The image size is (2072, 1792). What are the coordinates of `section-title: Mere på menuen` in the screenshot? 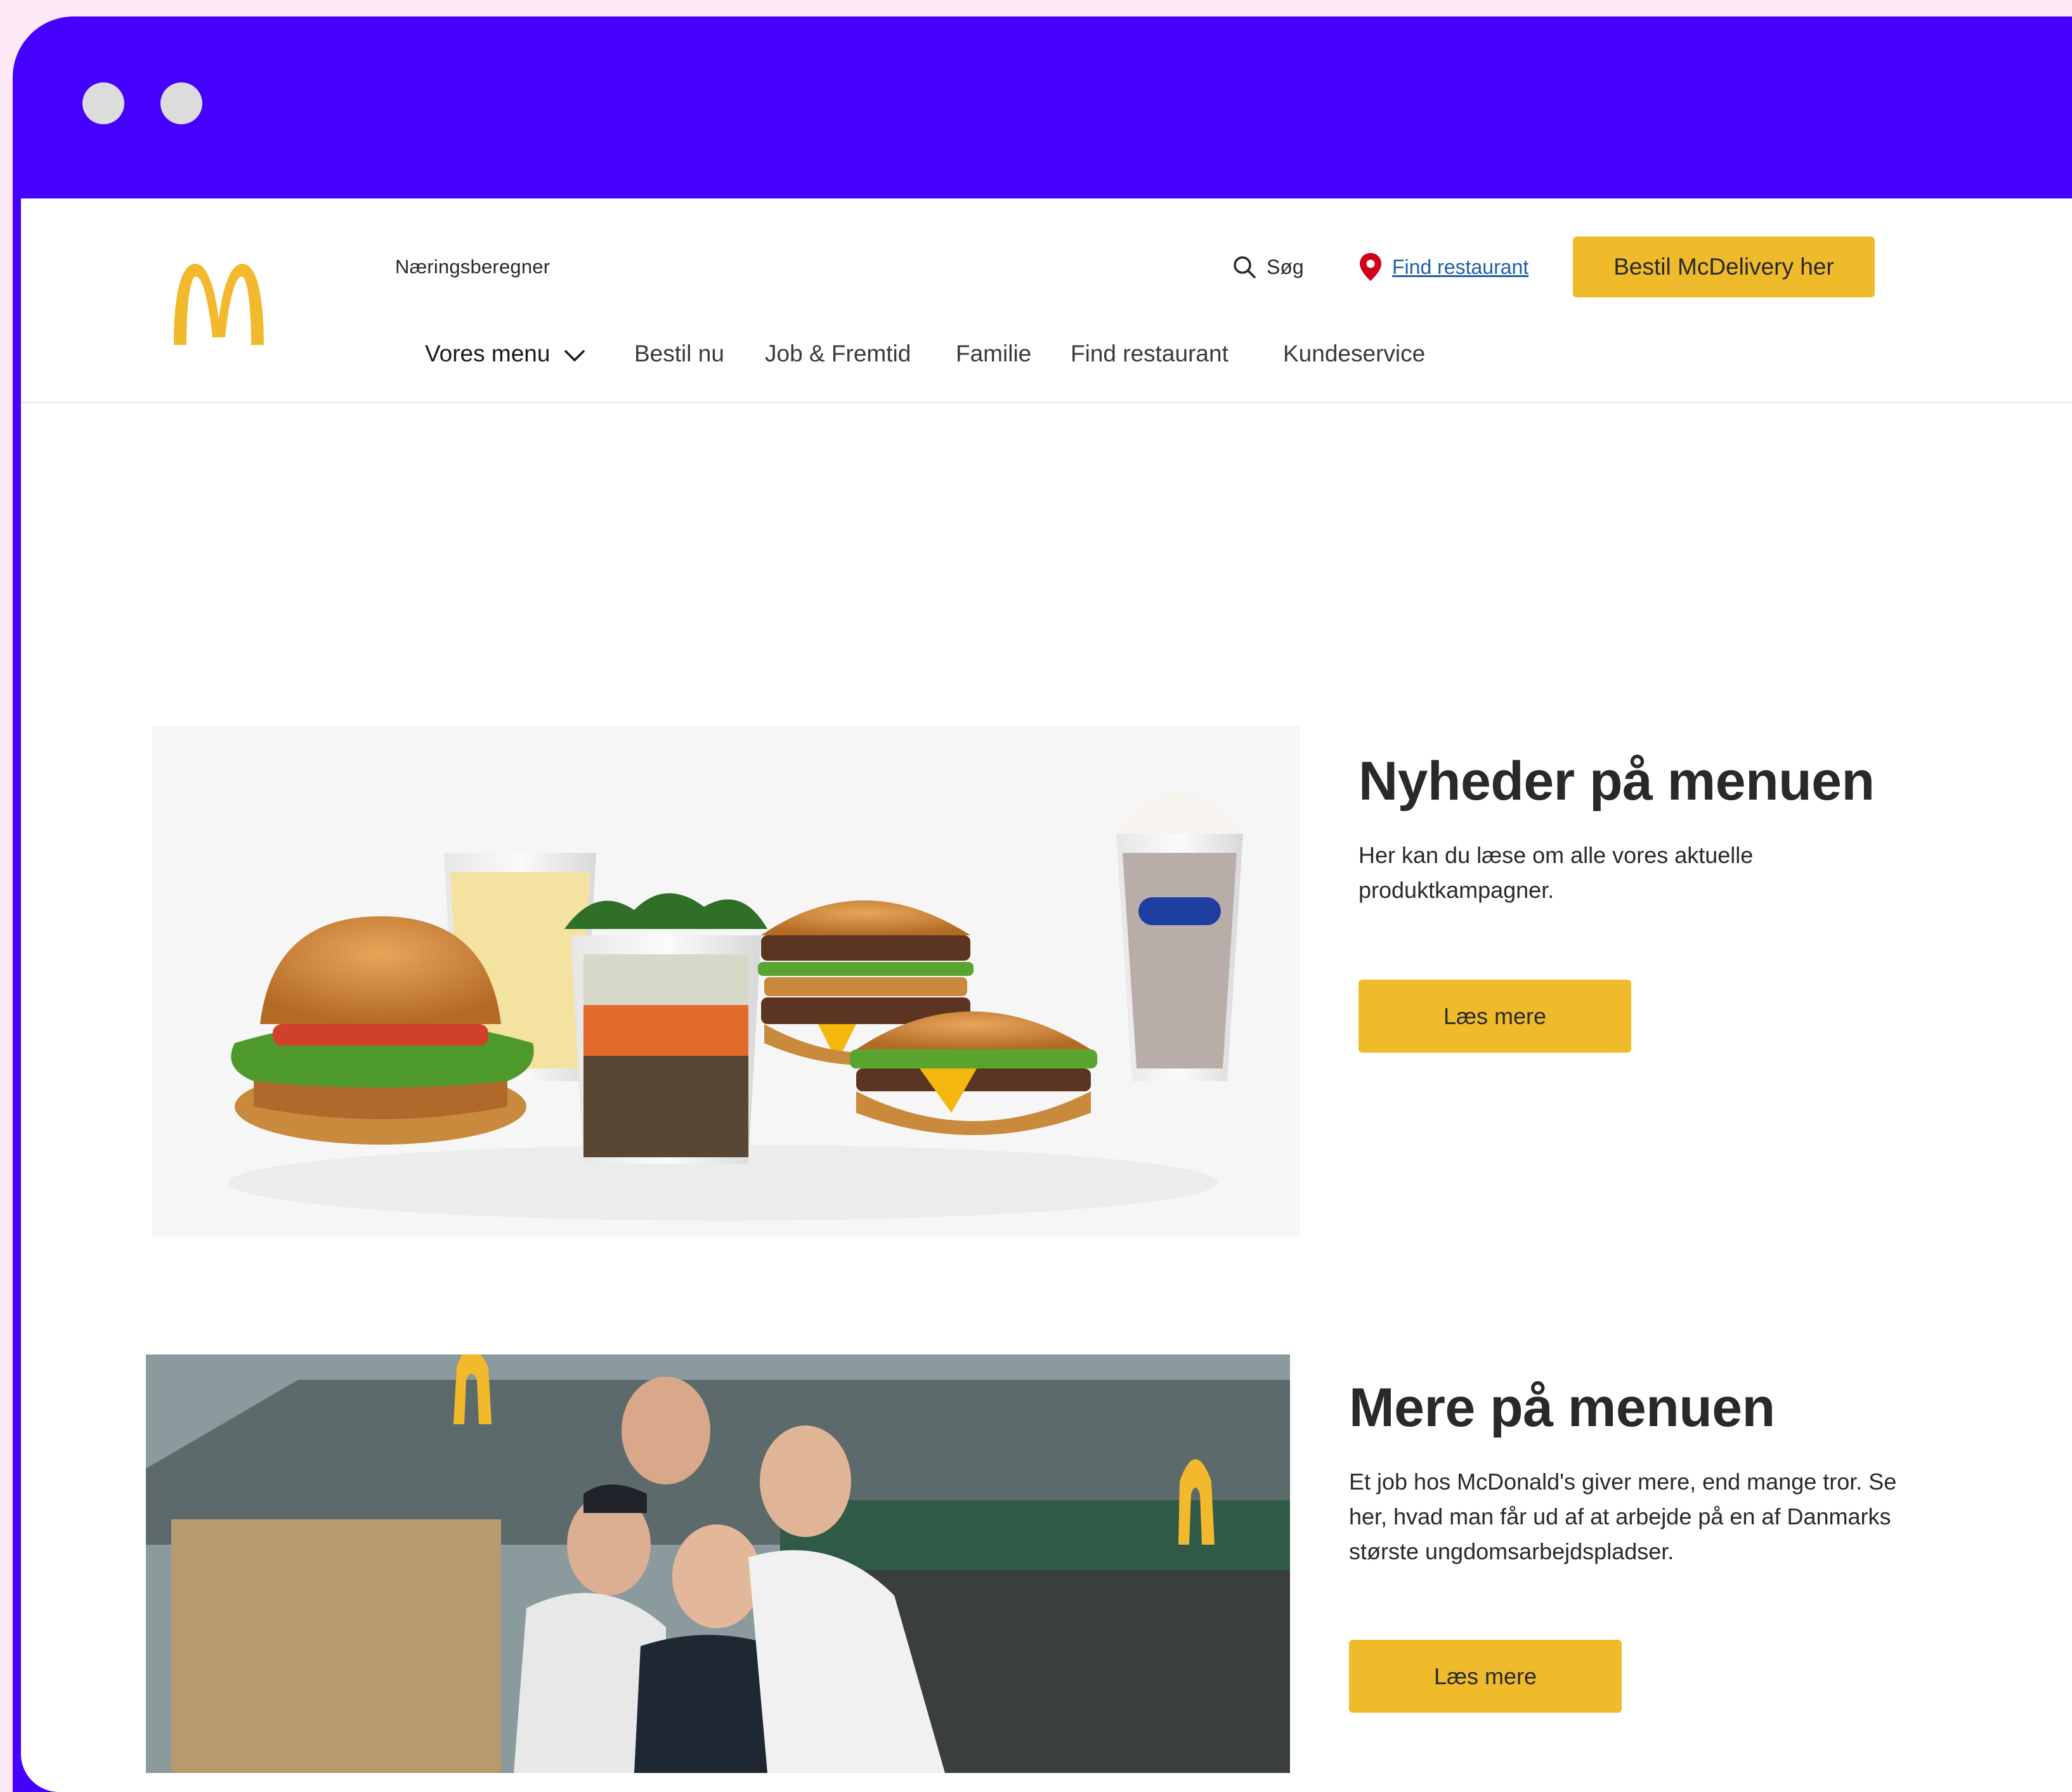 It's located at (1562, 1407).